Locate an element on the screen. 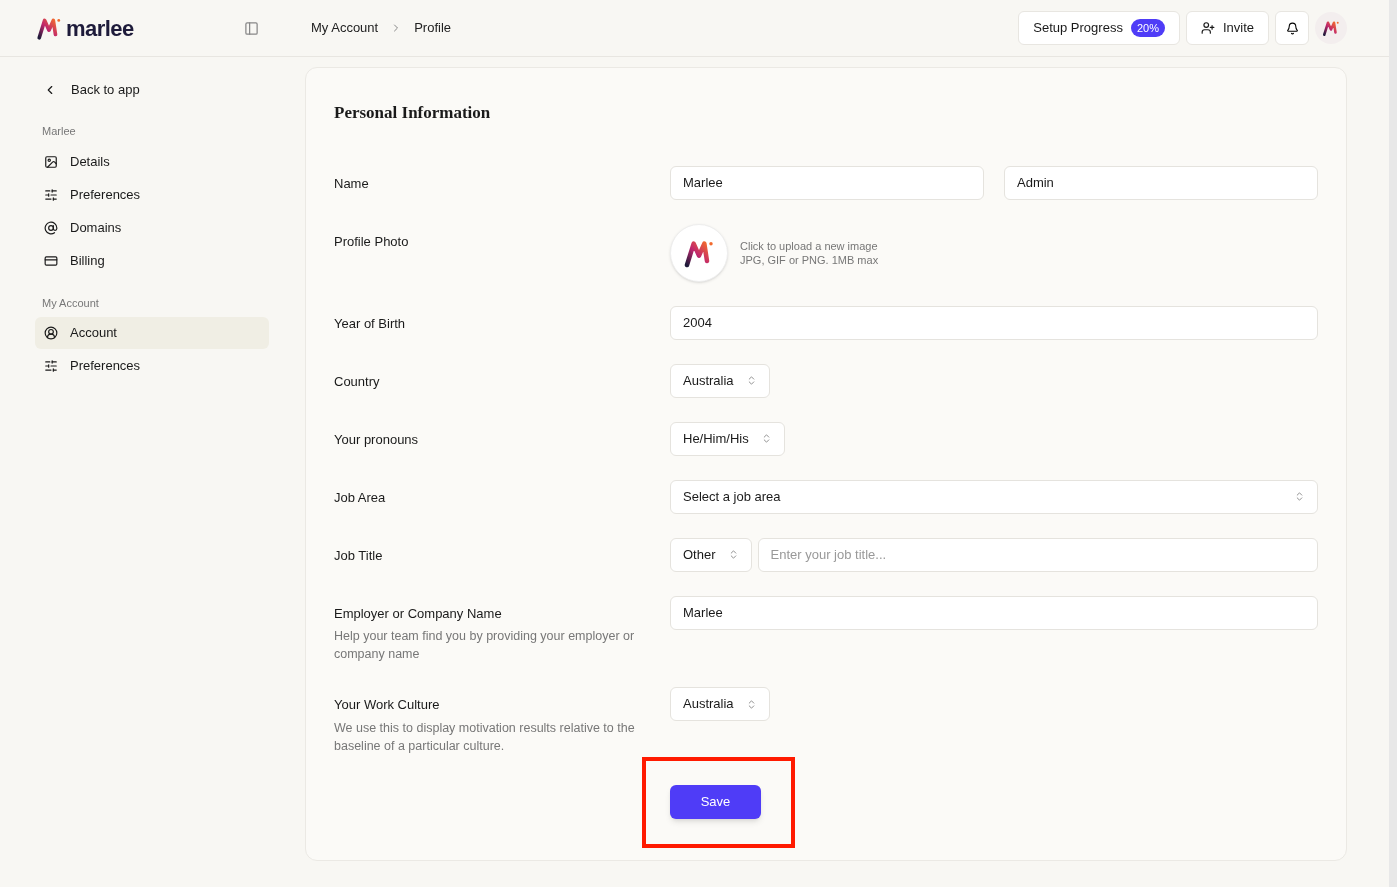 Image resolution: width=1397 pixels, height=887 pixels. at-icon is located at coordinates (51, 227).